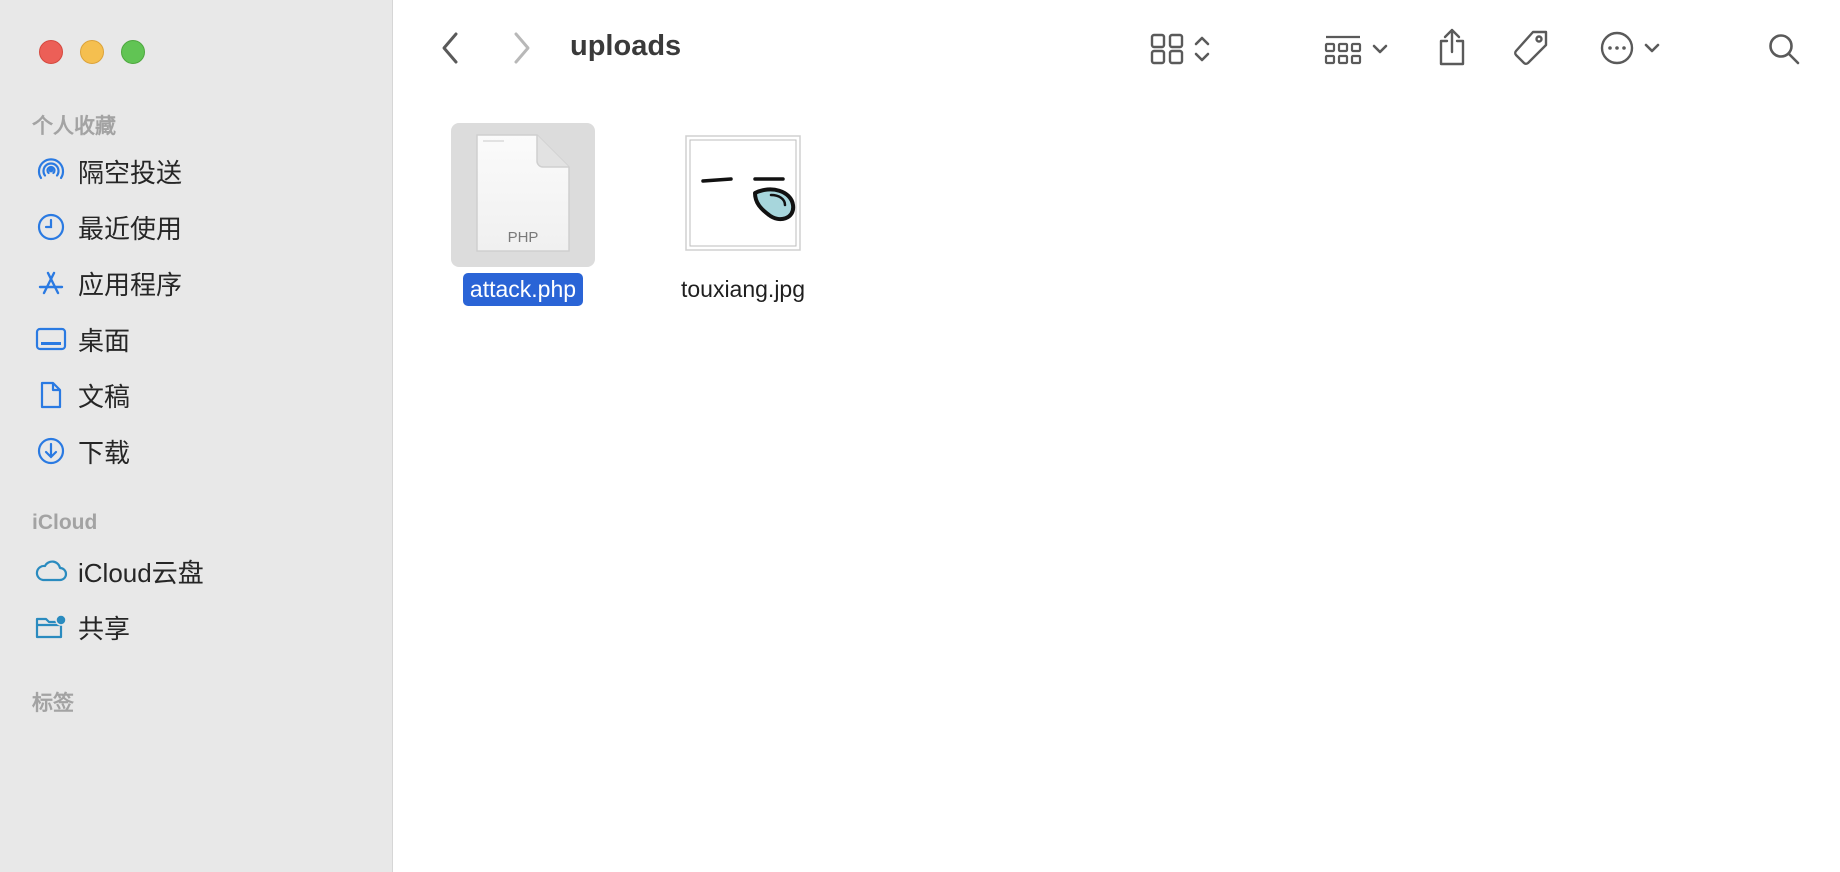 This screenshot has width=1840, height=872. I want to click on sidebar-item-airdrop: 隔空投送, so click(202, 171).